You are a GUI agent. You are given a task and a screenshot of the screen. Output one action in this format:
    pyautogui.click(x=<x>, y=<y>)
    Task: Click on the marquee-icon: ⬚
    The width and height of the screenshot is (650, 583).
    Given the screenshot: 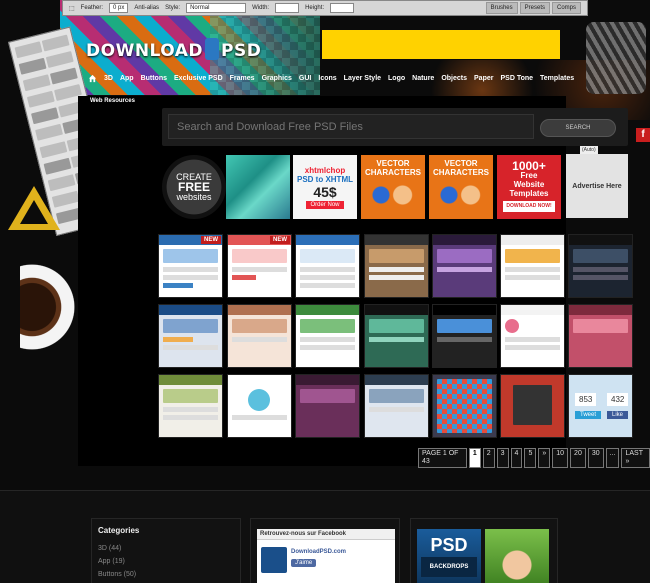 What is the action you would take?
    pyautogui.click(x=72, y=8)
    